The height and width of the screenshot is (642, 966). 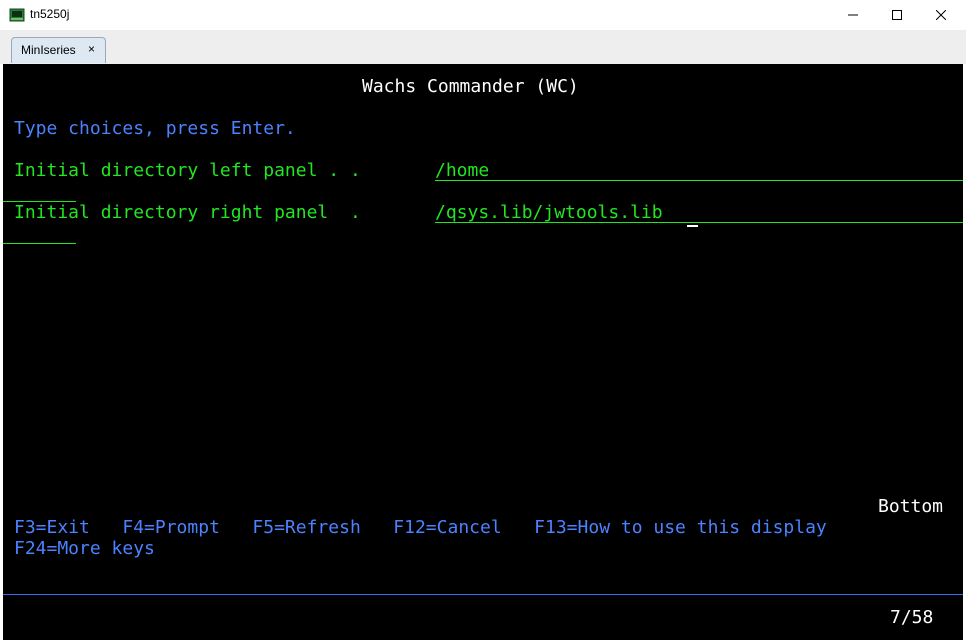 What do you see at coordinates (699, 222) in the screenshot?
I see `right-panel-input-underline` at bounding box center [699, 222].